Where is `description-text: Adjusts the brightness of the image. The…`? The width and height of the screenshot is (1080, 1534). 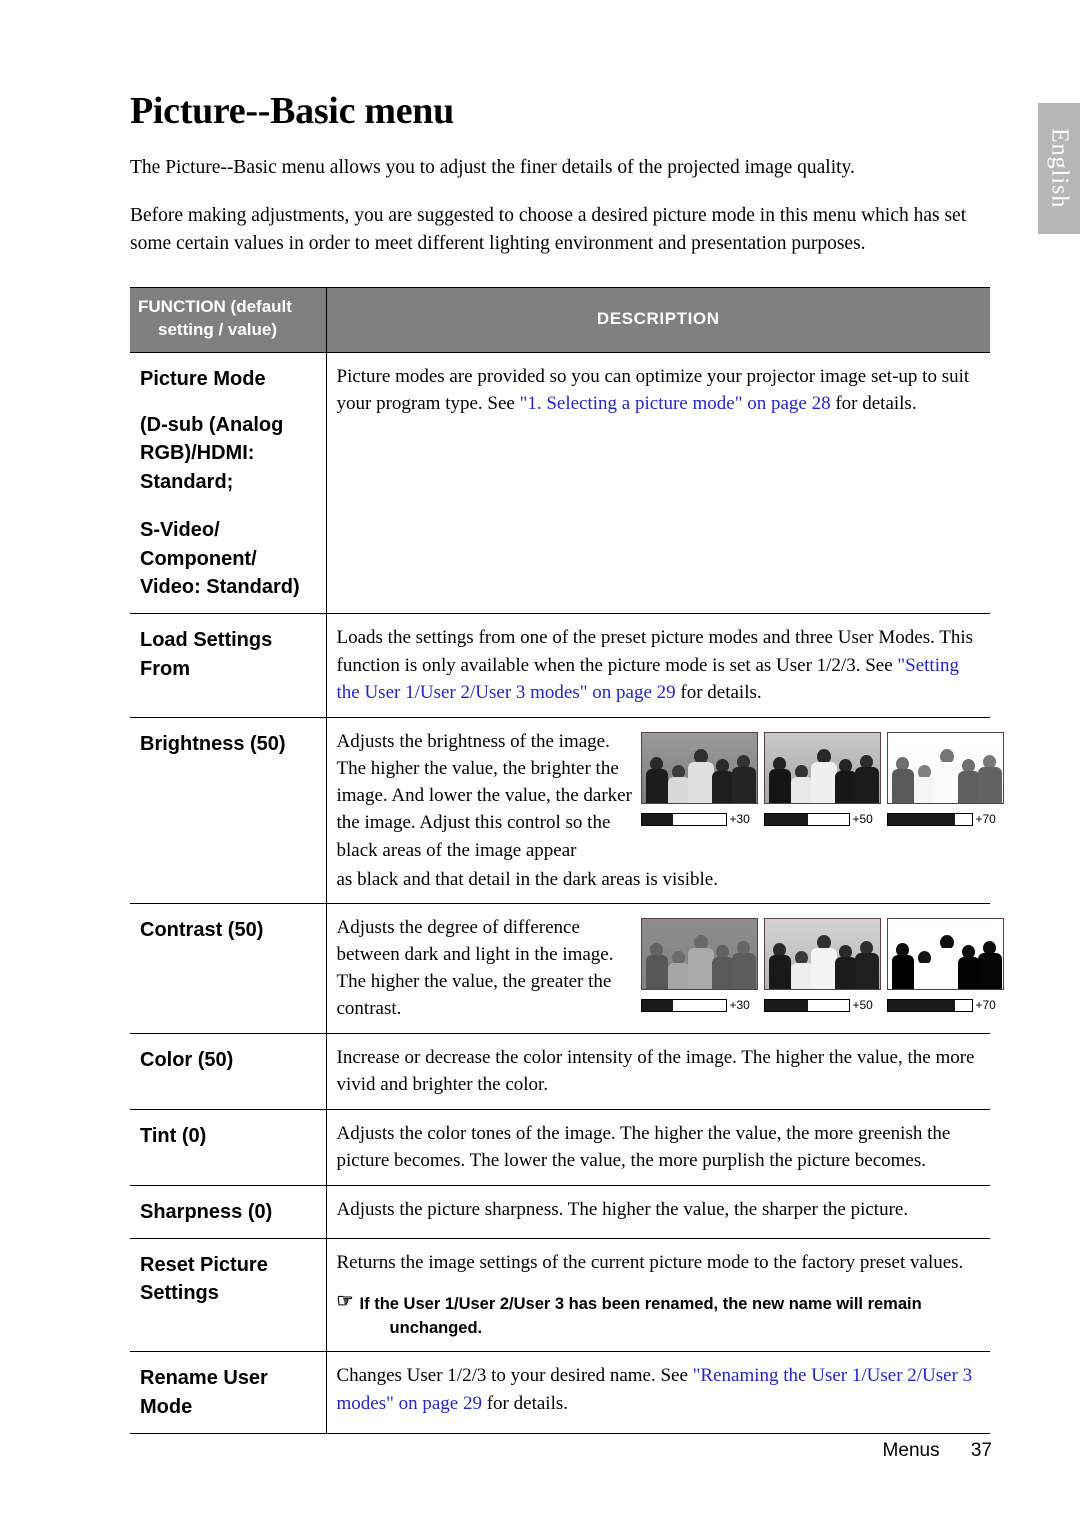
description-text: Adjusts the brightness of the image. The… is located at coordinates (484, 795).